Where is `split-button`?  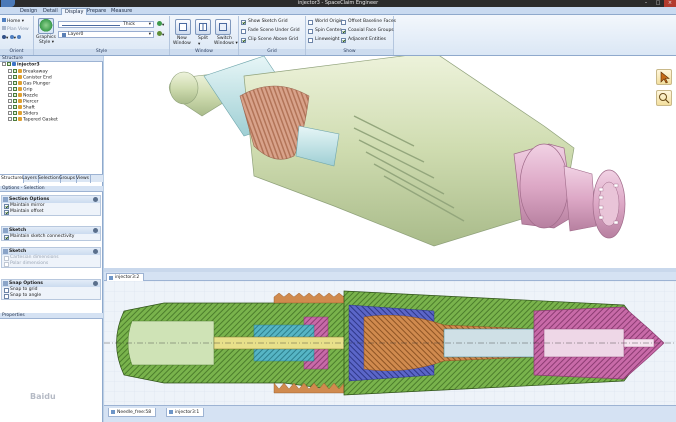
split-button is located at coordinates (203, 27).